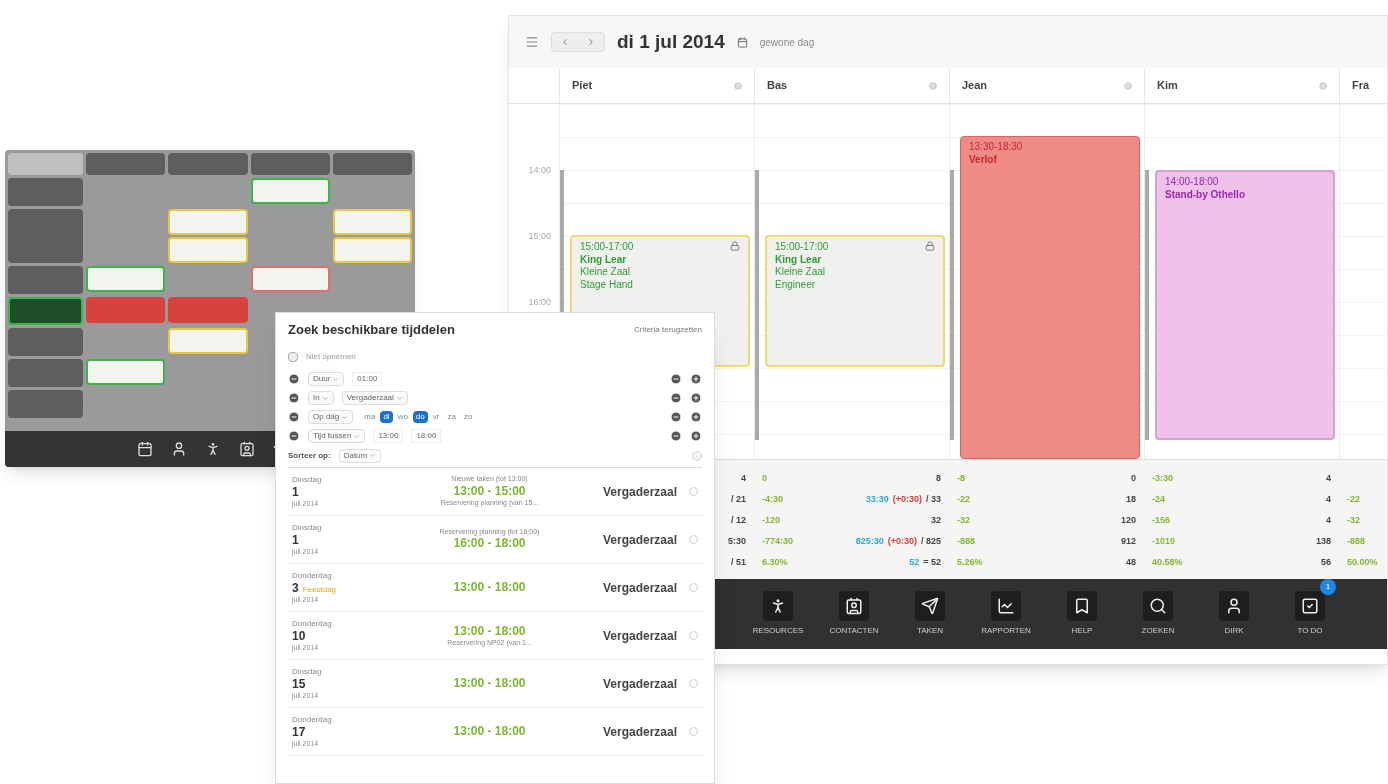 This screenshot has width=1388, height=784. I want to click on day-toggle: do, so click(420, 417).